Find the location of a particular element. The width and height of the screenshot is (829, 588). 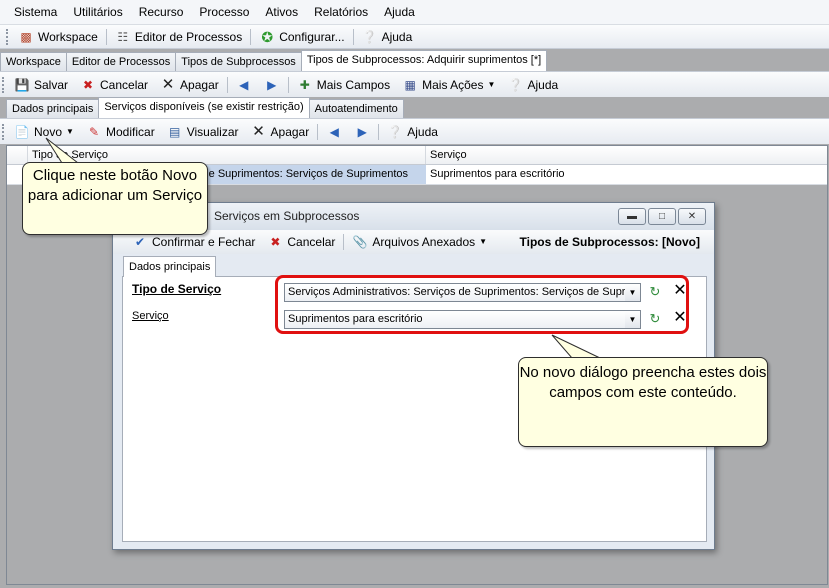

check-icon: ✔ is located at coordinates (140, 242).